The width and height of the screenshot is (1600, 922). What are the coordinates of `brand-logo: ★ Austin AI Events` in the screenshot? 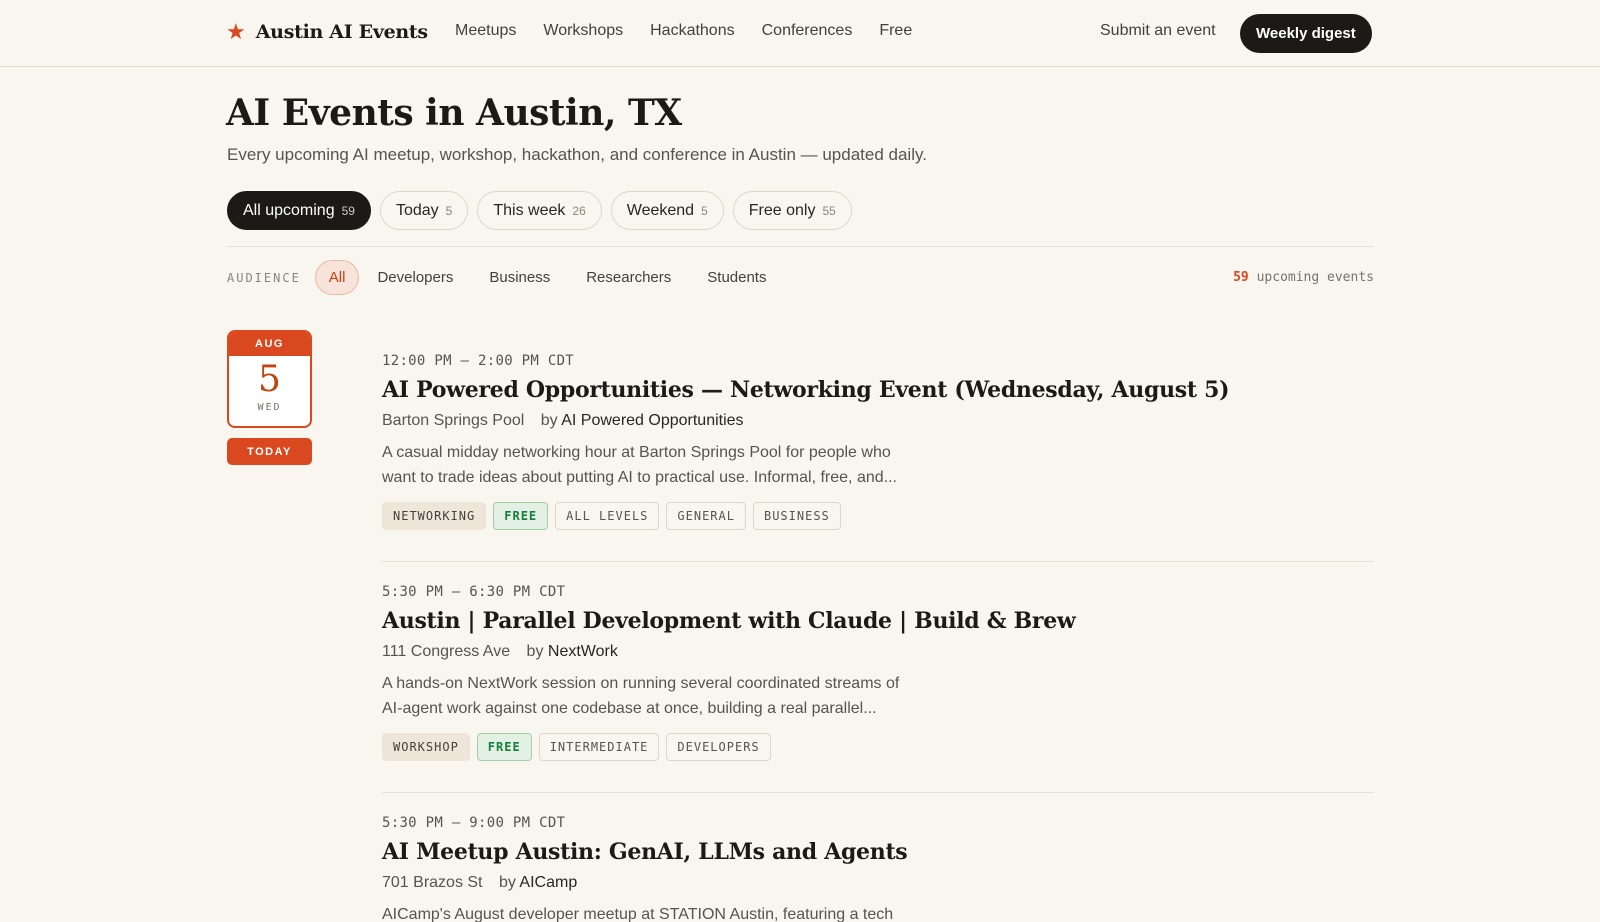 It's located at (327, 32).